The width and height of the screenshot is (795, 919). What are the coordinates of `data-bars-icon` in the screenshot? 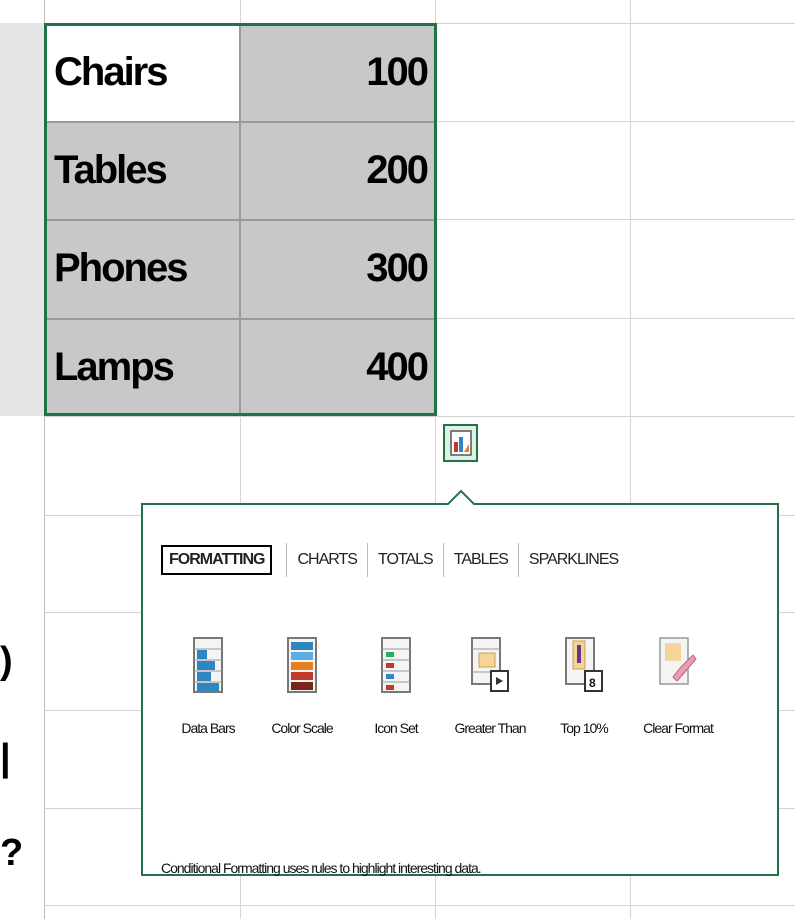 It's located at (208, 665).